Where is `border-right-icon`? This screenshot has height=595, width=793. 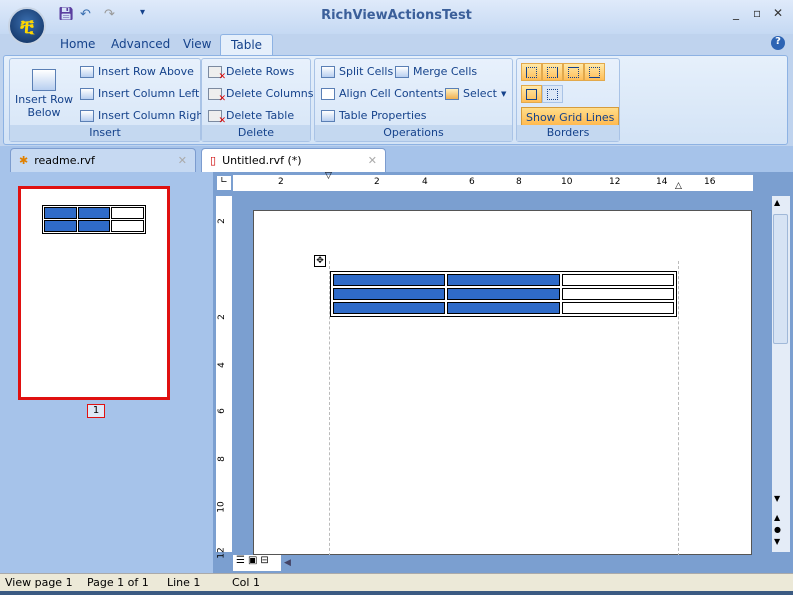 border-right-icon is located at coordinates (552, 72).